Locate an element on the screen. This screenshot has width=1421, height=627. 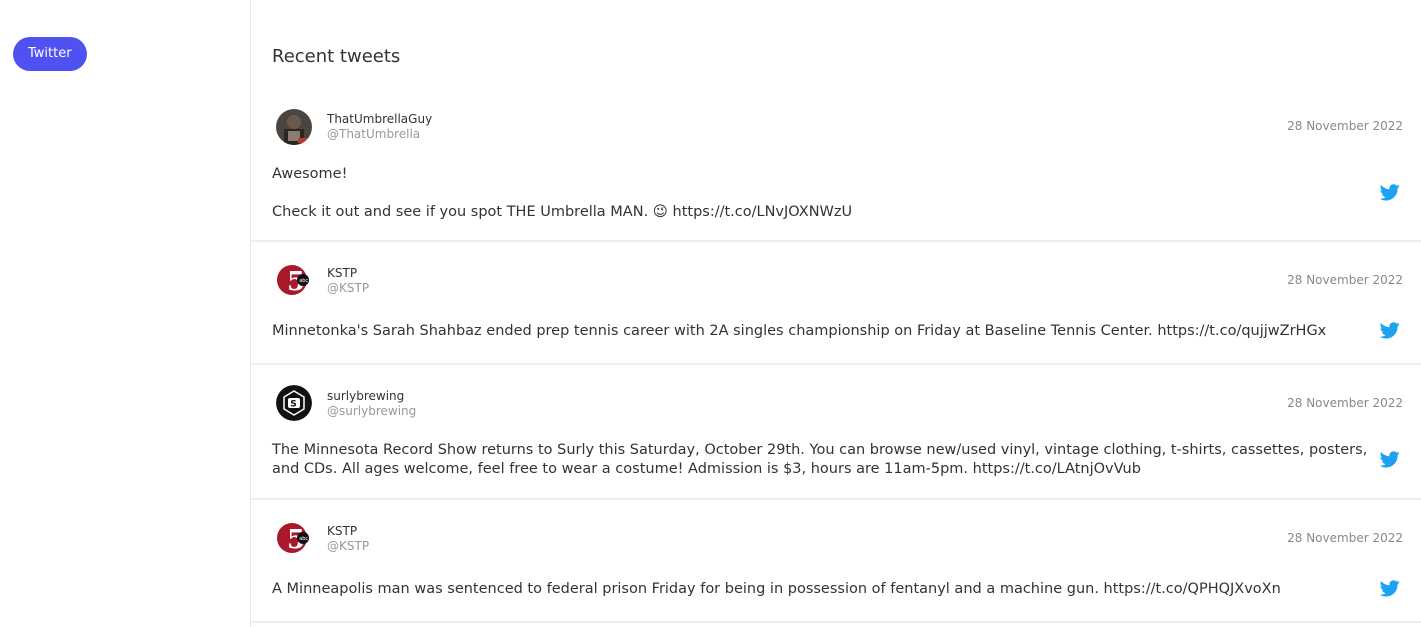
svg-text: S is located at coordinates (293, 405).